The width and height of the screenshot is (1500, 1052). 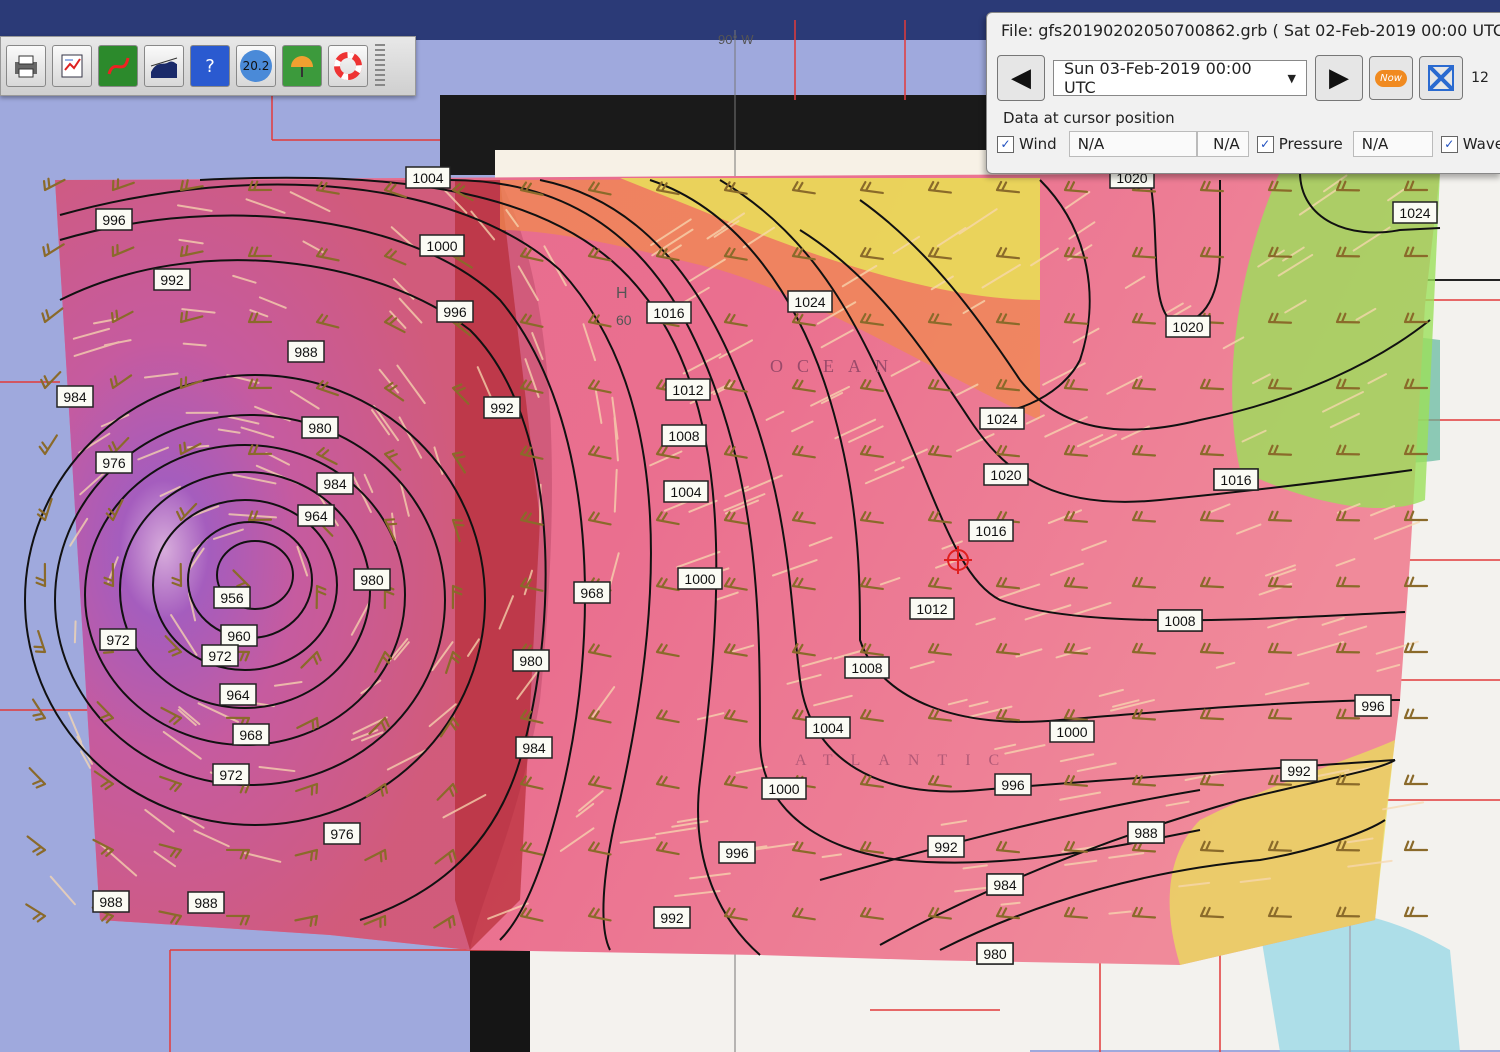 I want to click on longitude-label: 90° W, so click(x=736, y=39).